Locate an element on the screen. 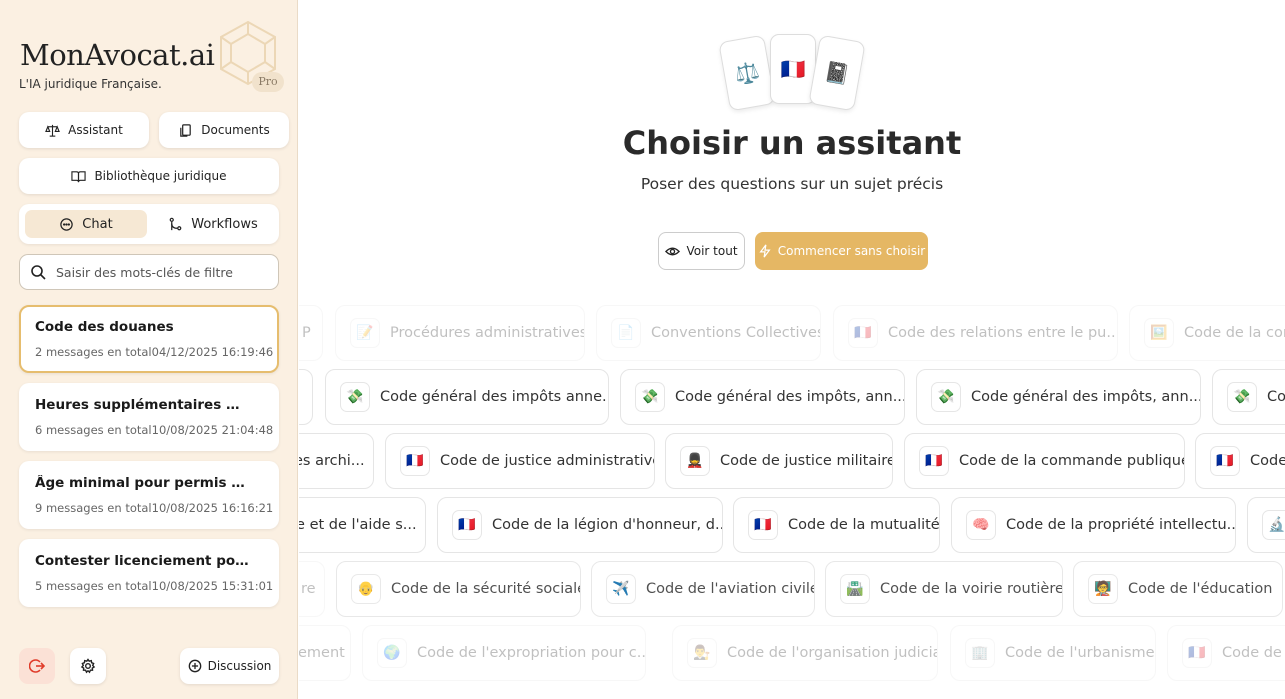  globe-icon: 🌍 is located at coordinates (392, 653).